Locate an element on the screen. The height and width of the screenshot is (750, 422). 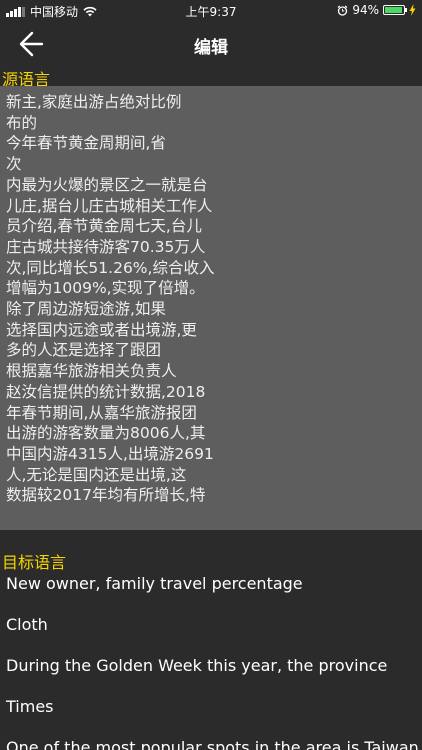
source-text-line: 中国内游4315人,出境游2691 is located at coordinates (110, 453).